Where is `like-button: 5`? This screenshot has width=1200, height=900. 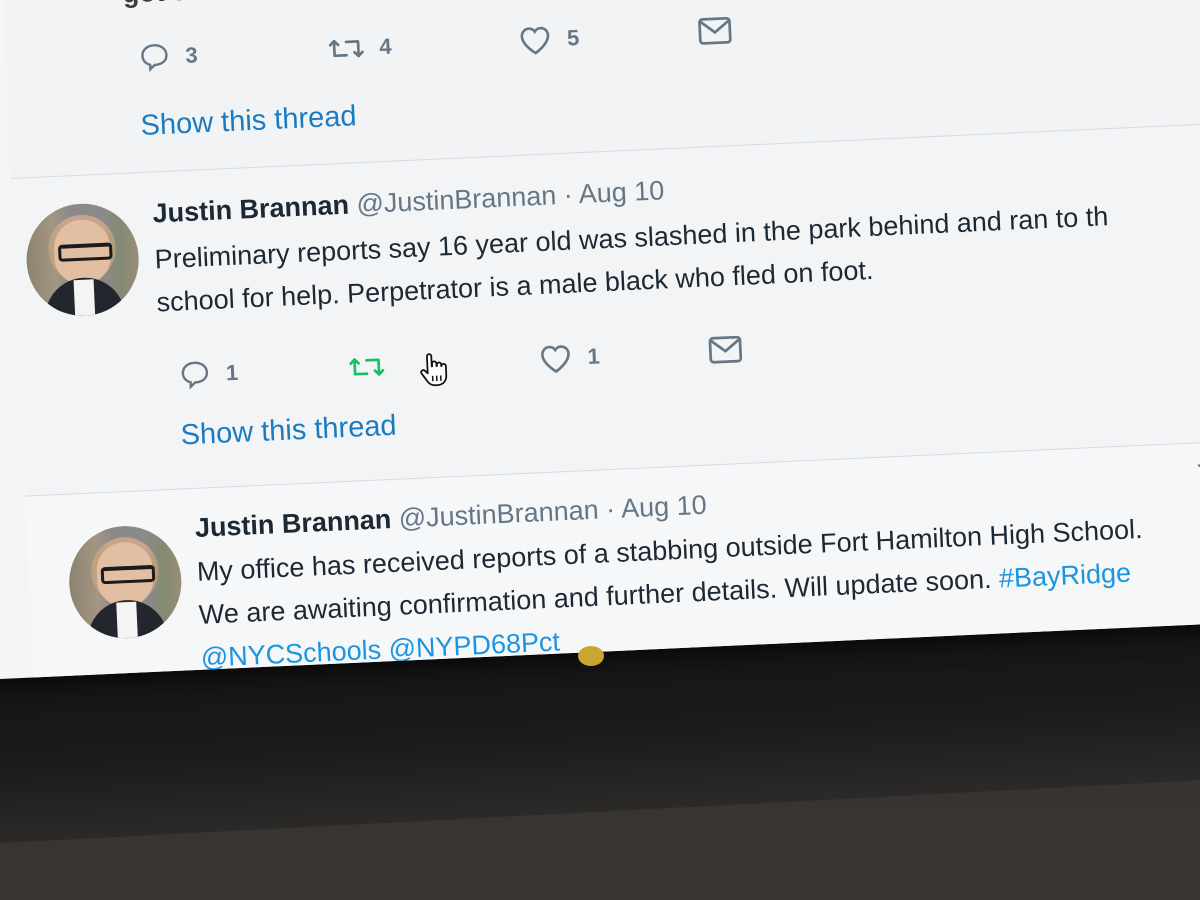 like-button: 5 is located at coordinates (548, 39).